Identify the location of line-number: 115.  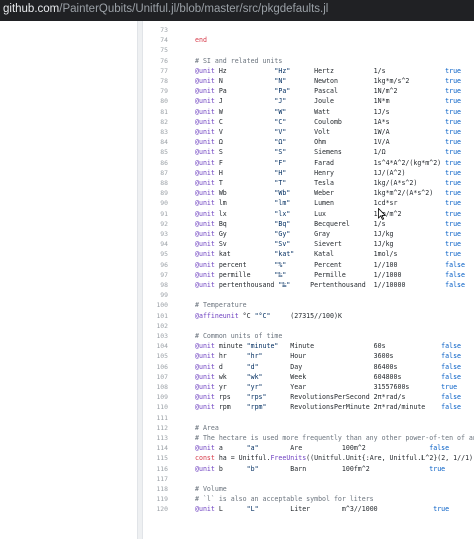
(158, 458).